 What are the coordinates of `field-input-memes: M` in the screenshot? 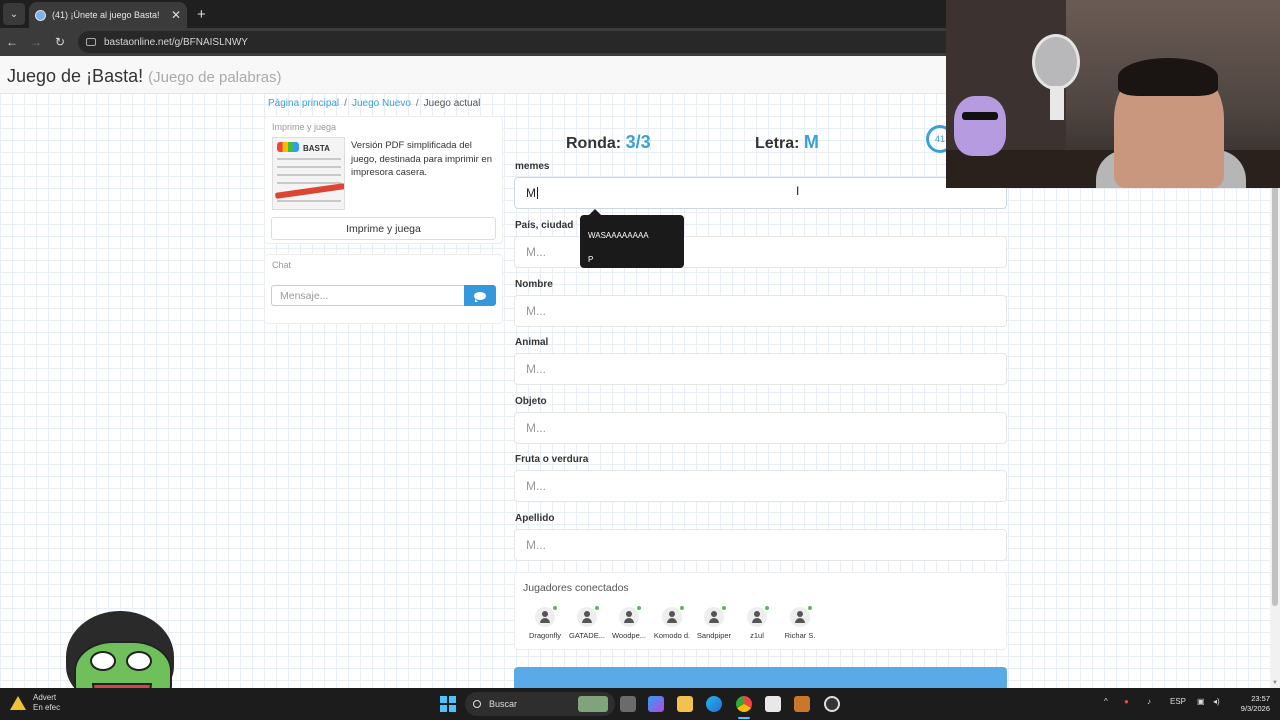 It's located at (760, 193).